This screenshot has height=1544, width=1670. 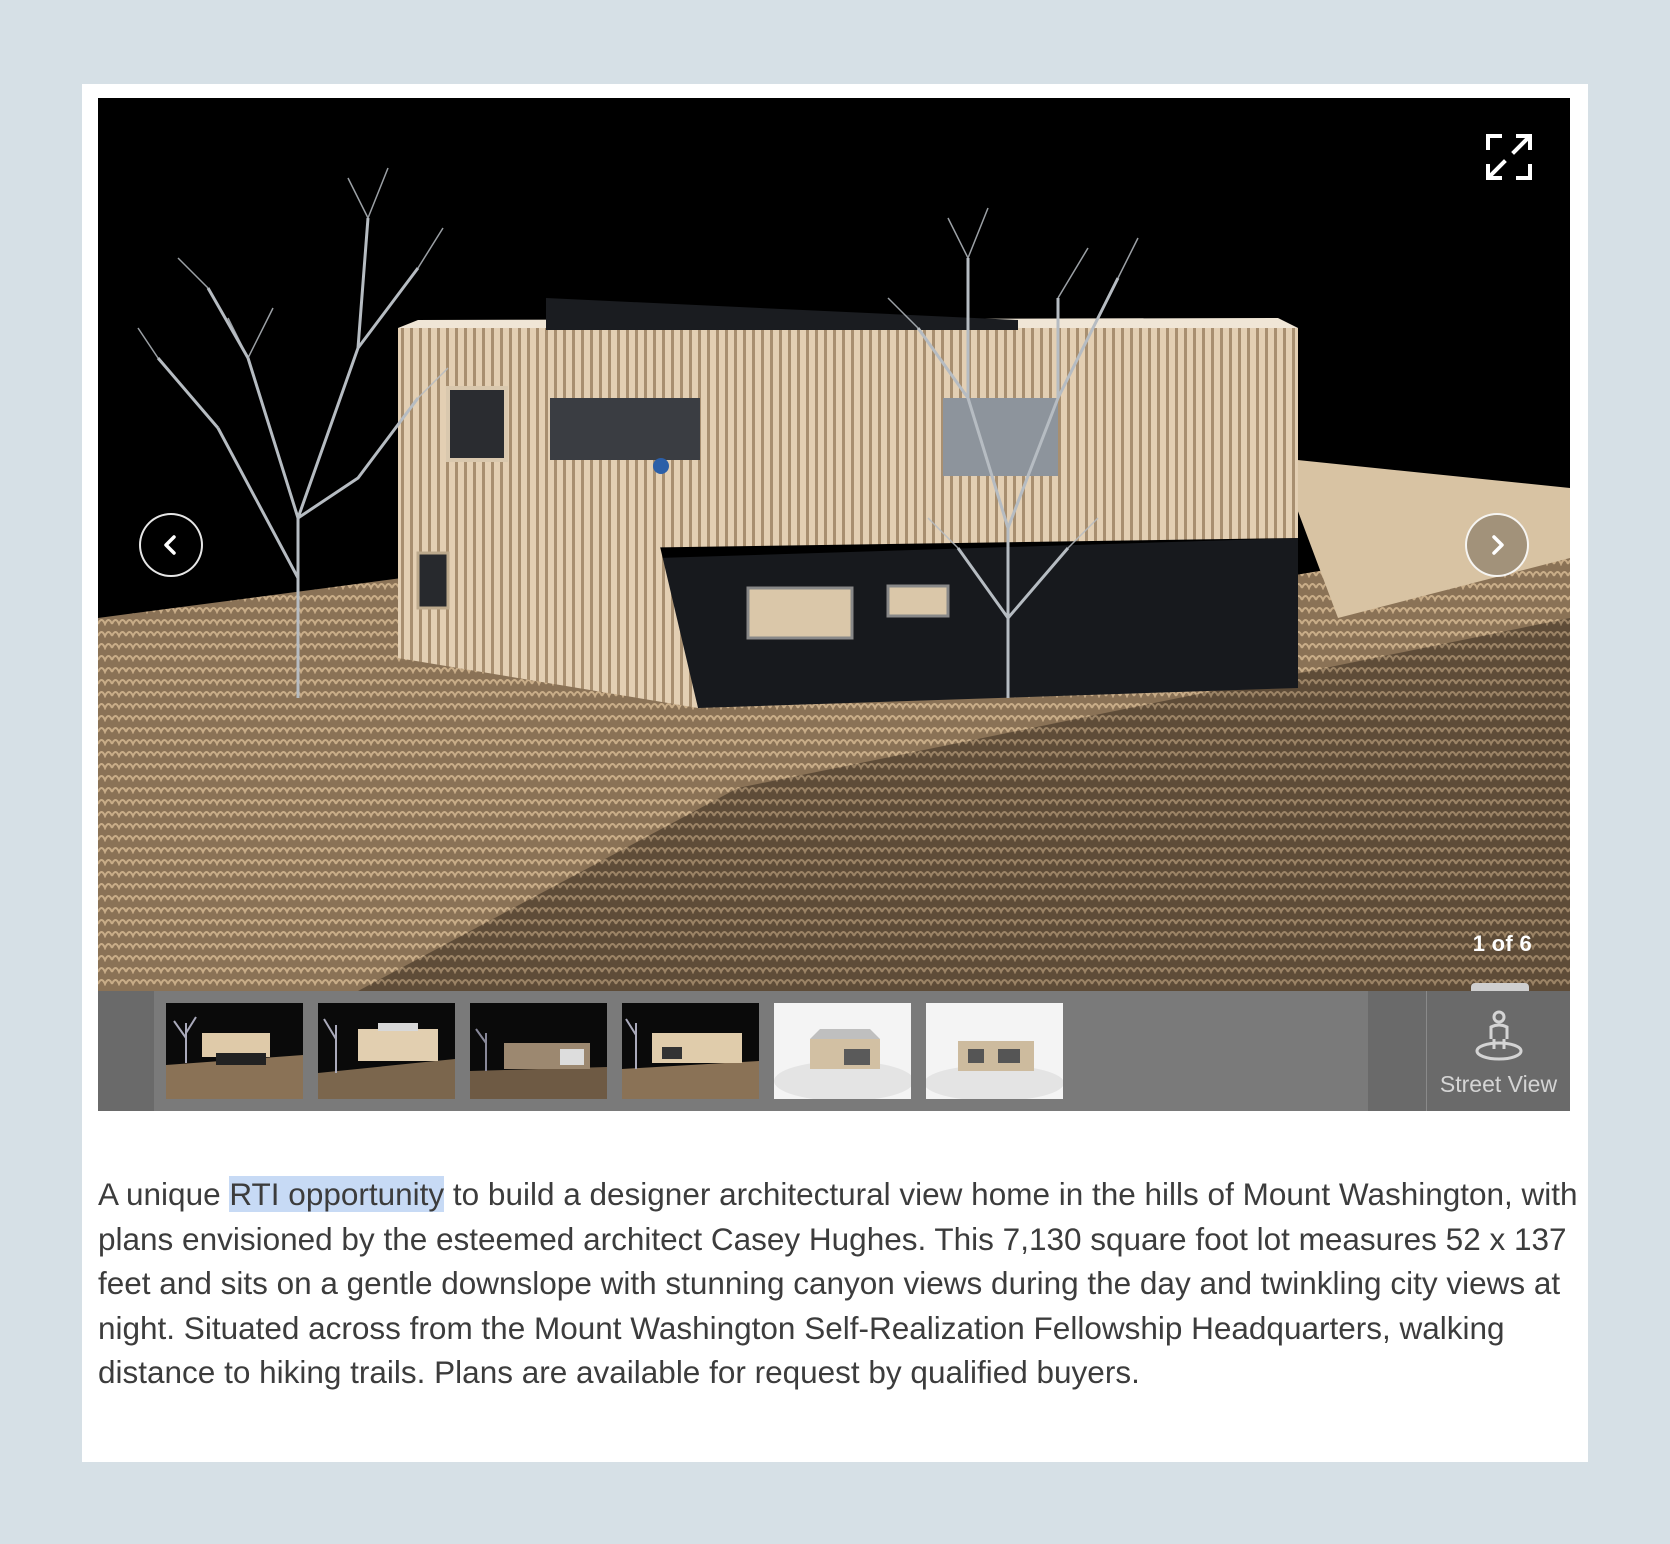 I want to click on previous-photo-button, so click(x=171, y=545).